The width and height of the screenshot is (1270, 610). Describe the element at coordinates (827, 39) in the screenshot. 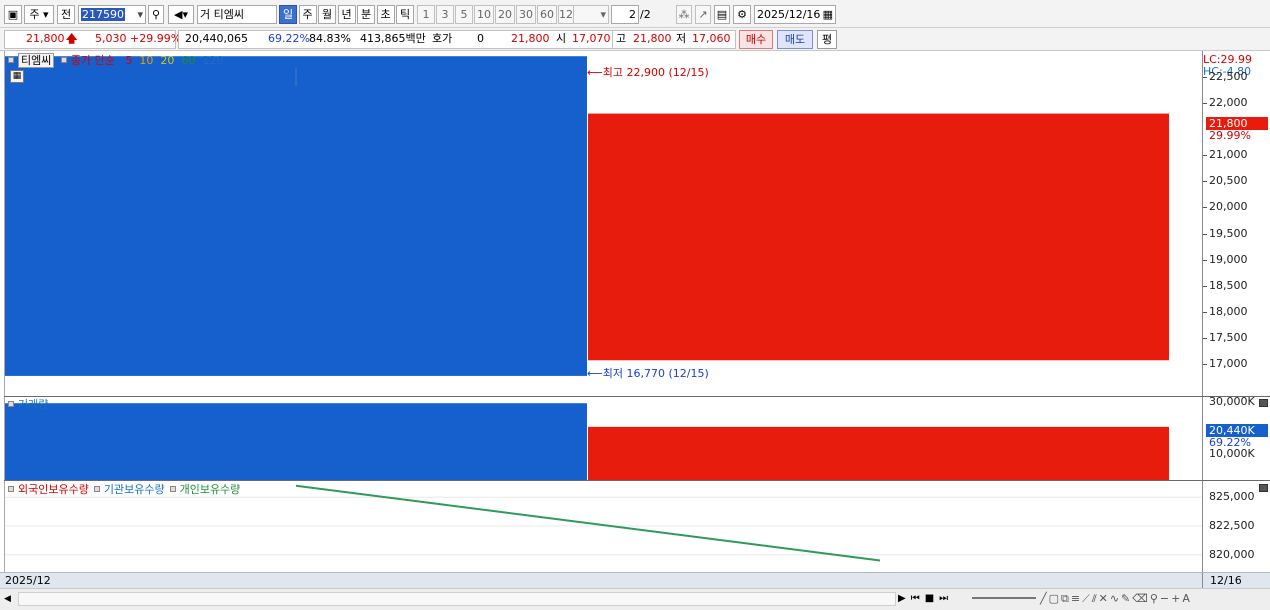

I see `eval-button: 평` at that location.